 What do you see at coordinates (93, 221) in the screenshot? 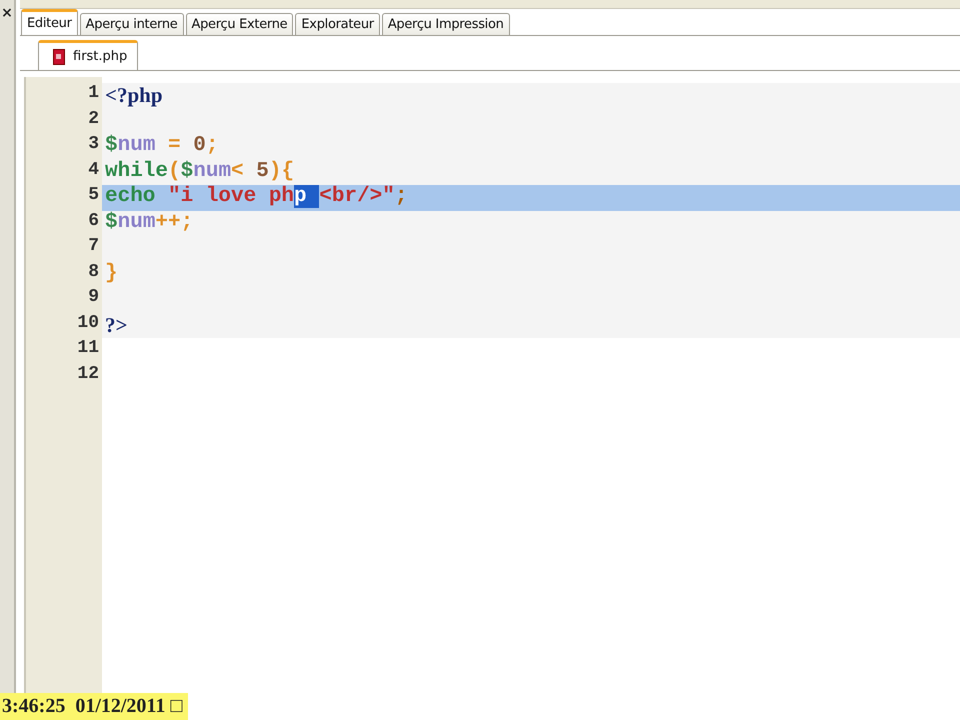
I see `line-number: 6` at bounding box center [93, 221].